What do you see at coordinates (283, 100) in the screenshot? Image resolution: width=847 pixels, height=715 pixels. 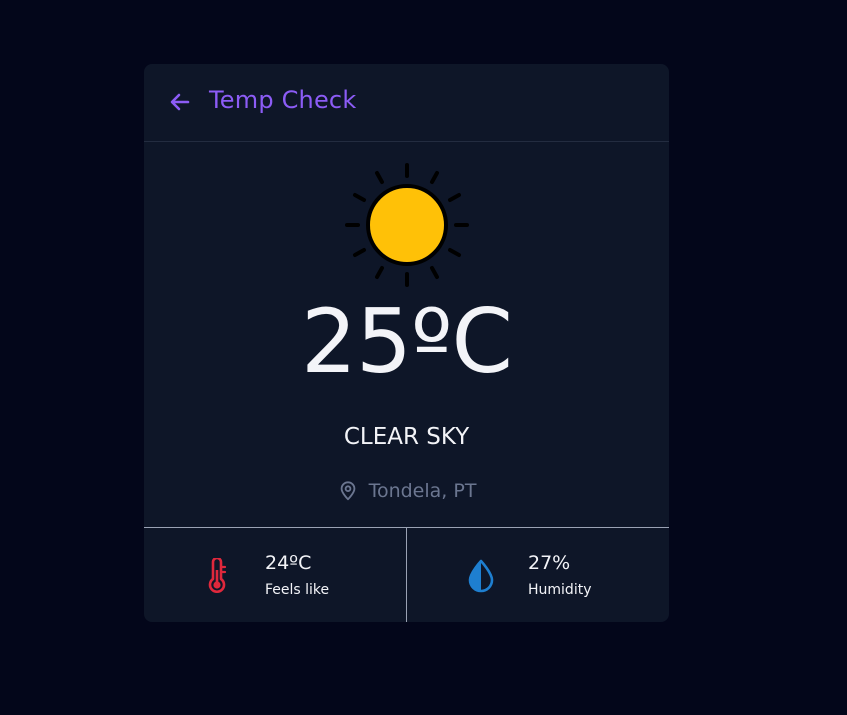 I see `app-title: Temp Check` at bounding box center [283, 100].